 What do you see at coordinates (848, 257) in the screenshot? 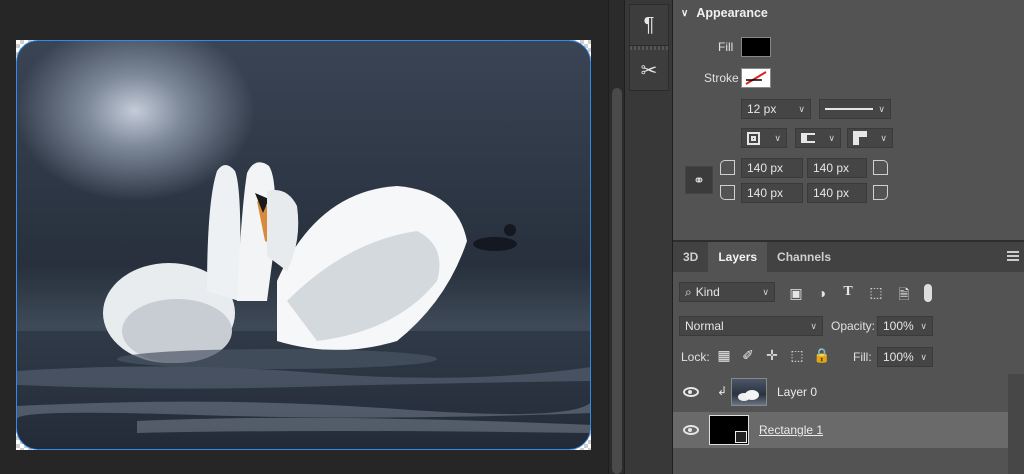
I see `panel-tabs: 3D Layers Channels` at bounding box center [848, 257].